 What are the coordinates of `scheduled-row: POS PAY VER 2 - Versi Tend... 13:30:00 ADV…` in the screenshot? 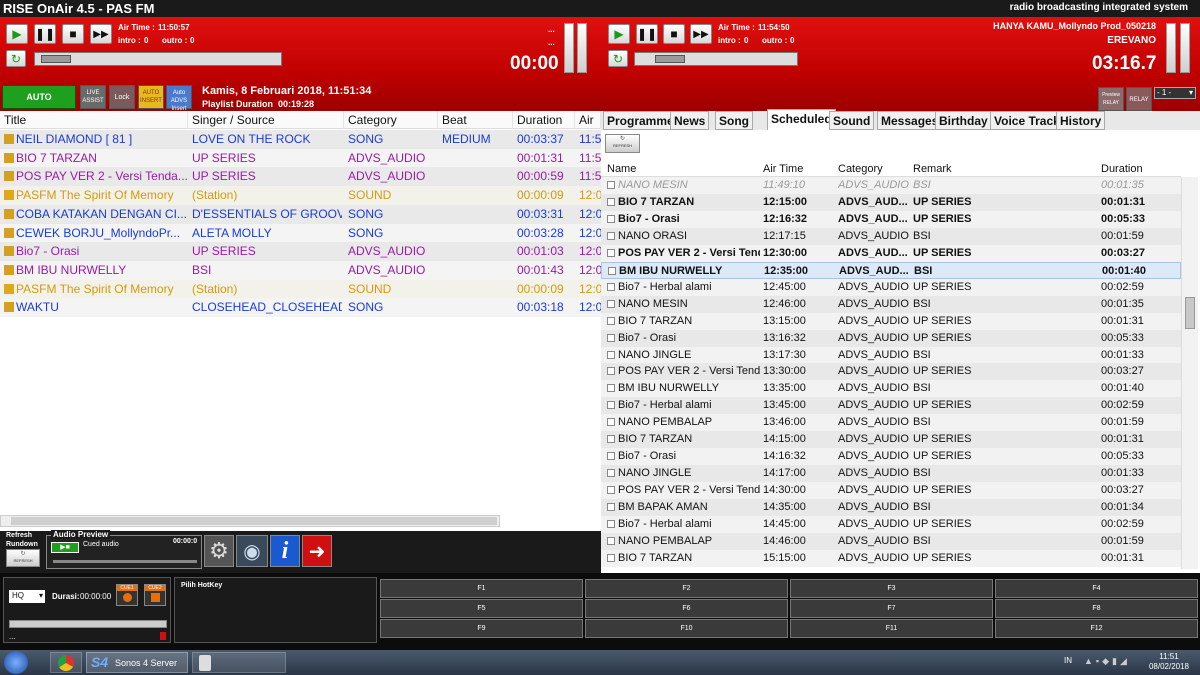 It's located at (891, 372).